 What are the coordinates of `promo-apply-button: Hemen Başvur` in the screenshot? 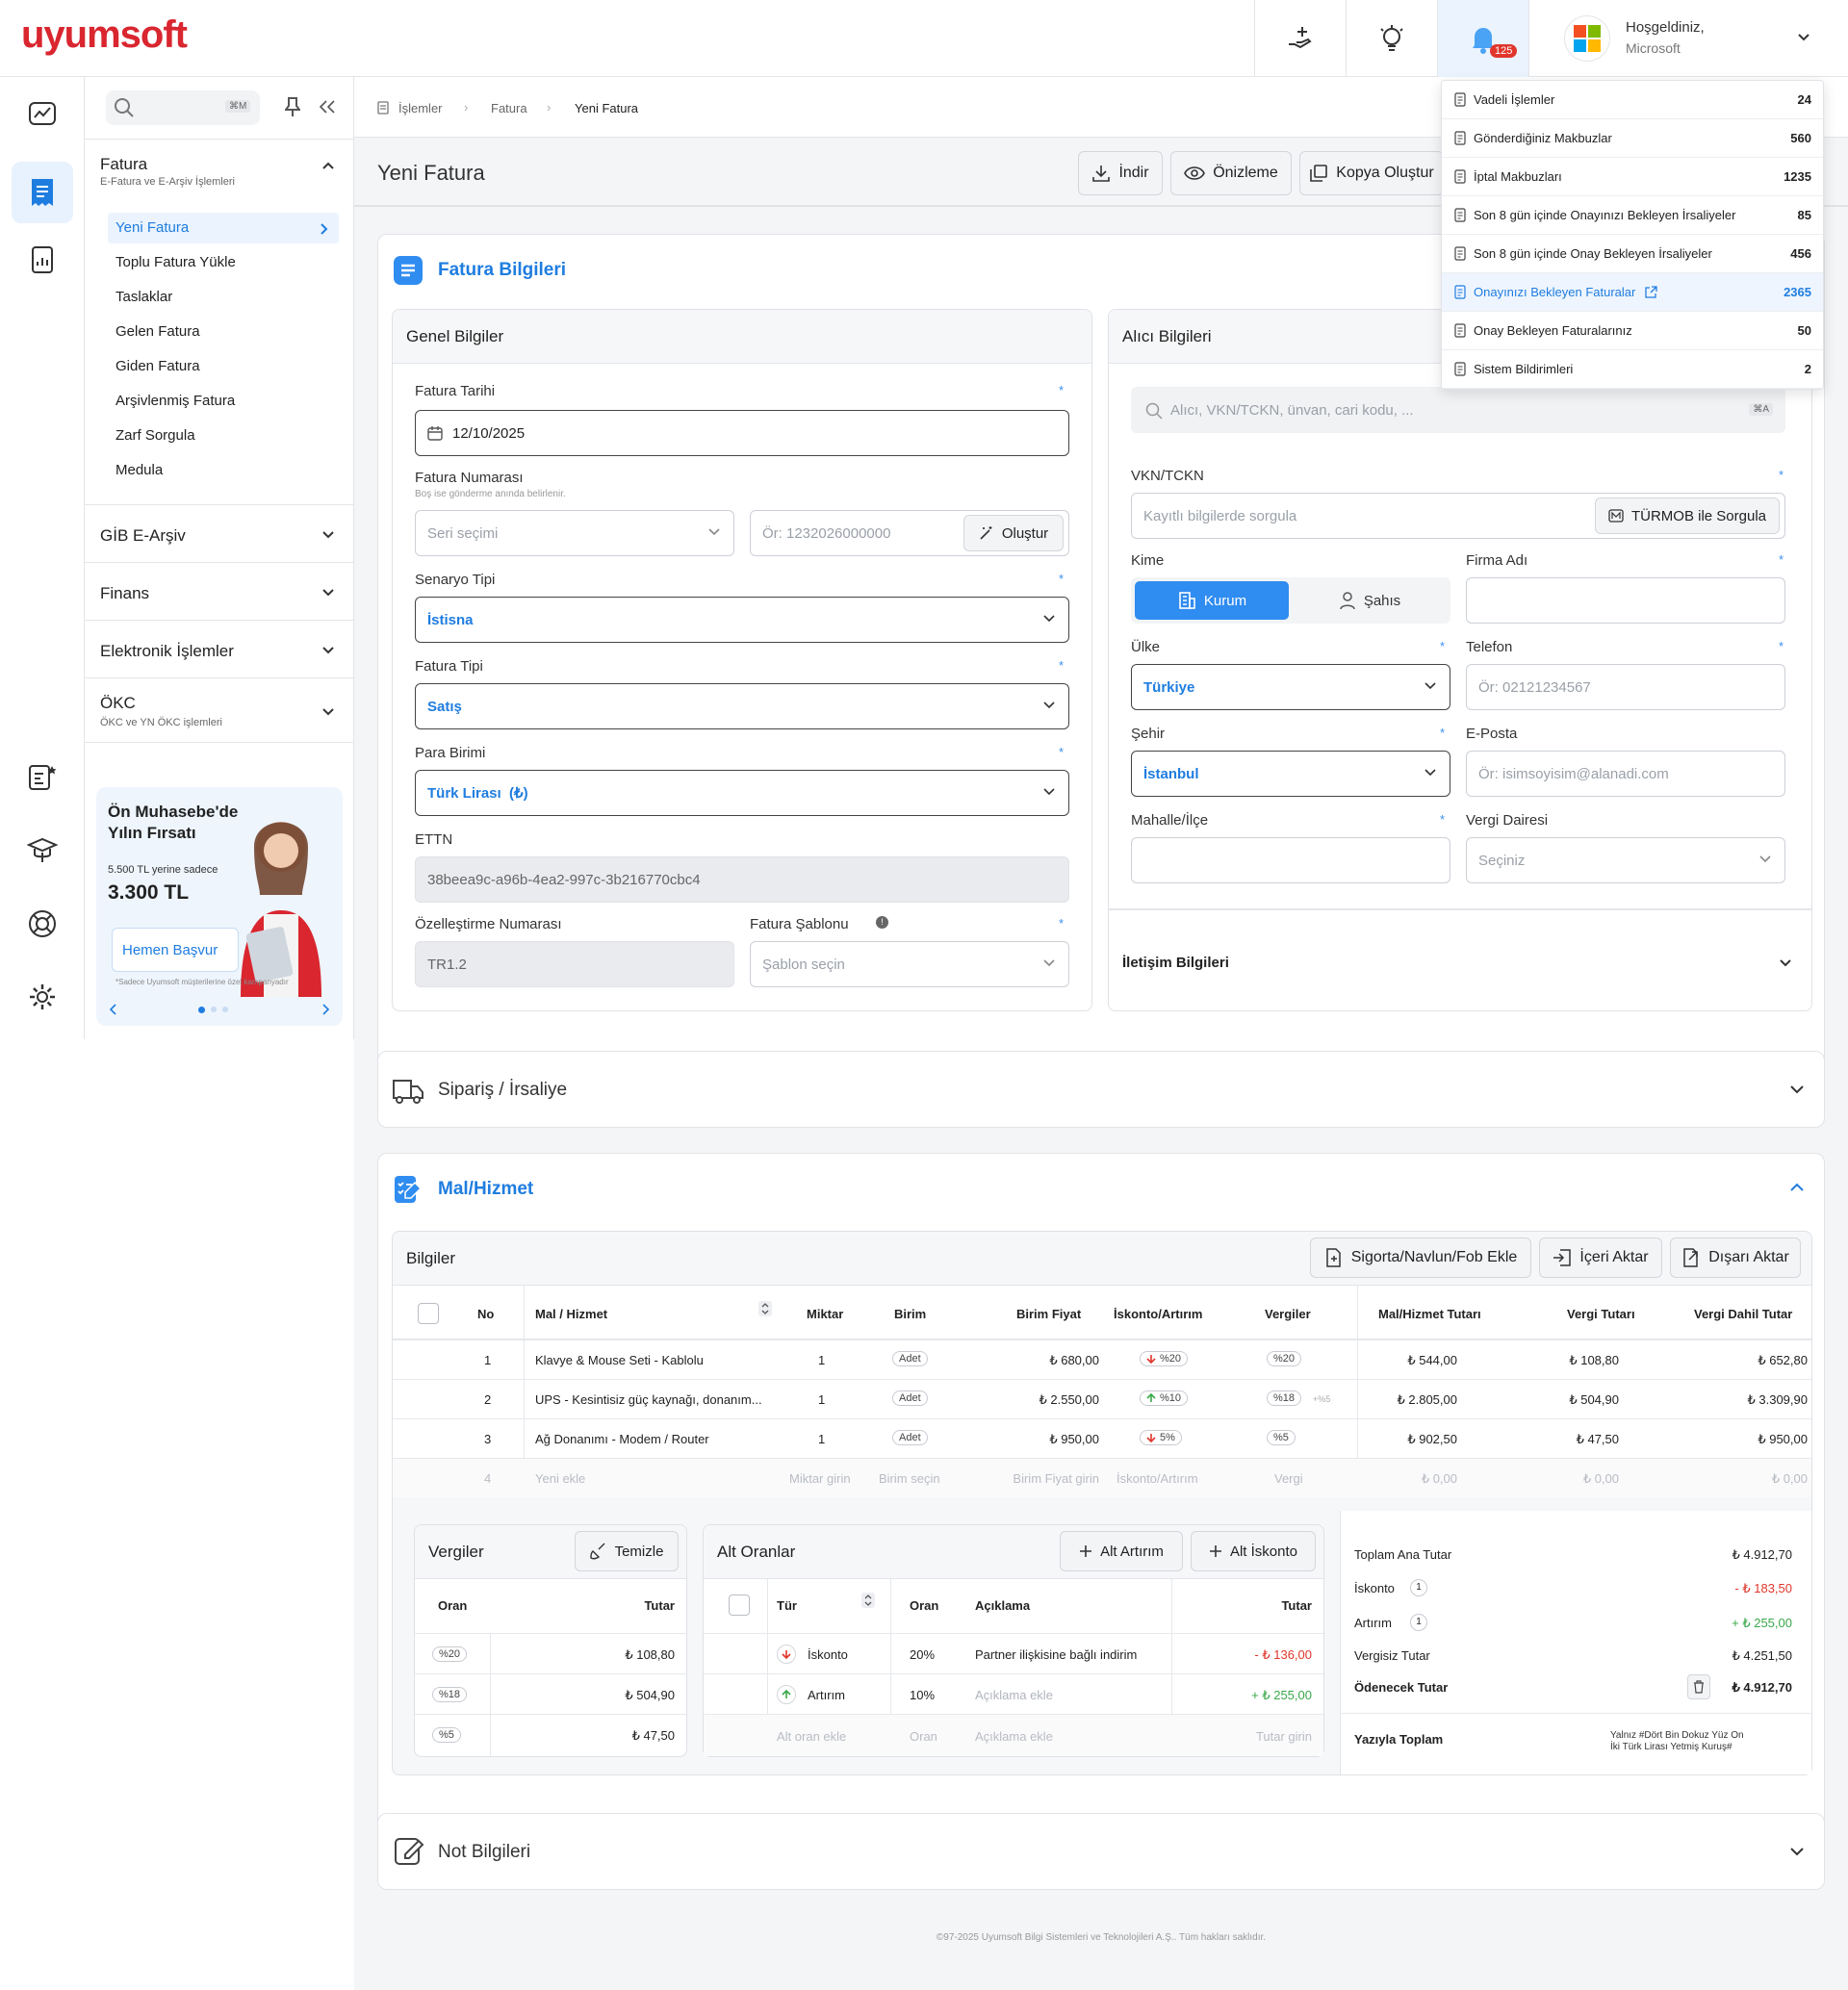 It's located at (175, 950).